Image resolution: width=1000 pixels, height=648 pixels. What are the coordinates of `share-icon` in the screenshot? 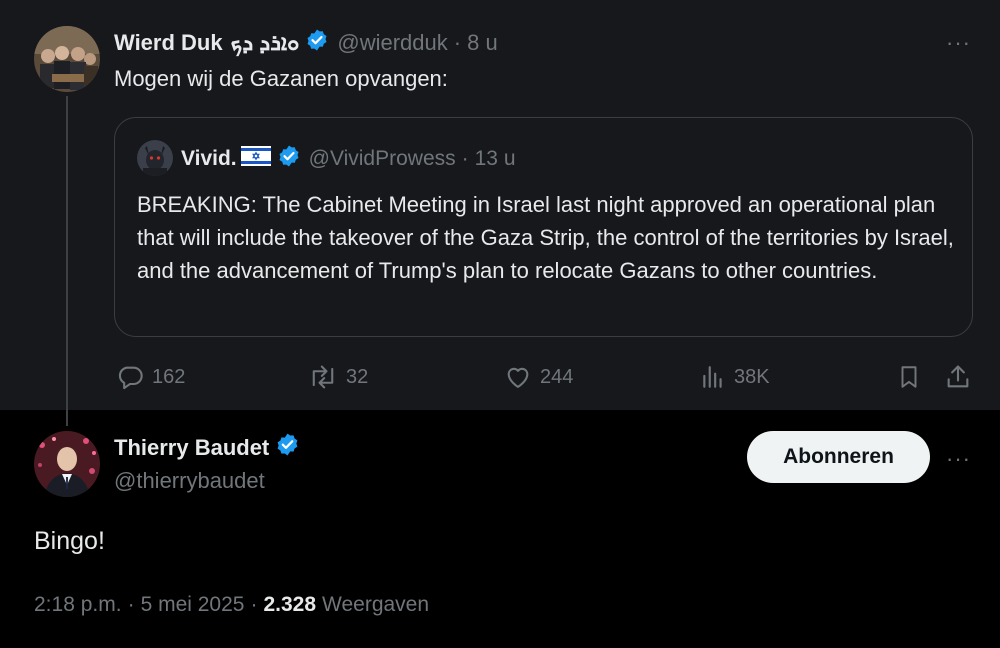 It's located at (958, 376).